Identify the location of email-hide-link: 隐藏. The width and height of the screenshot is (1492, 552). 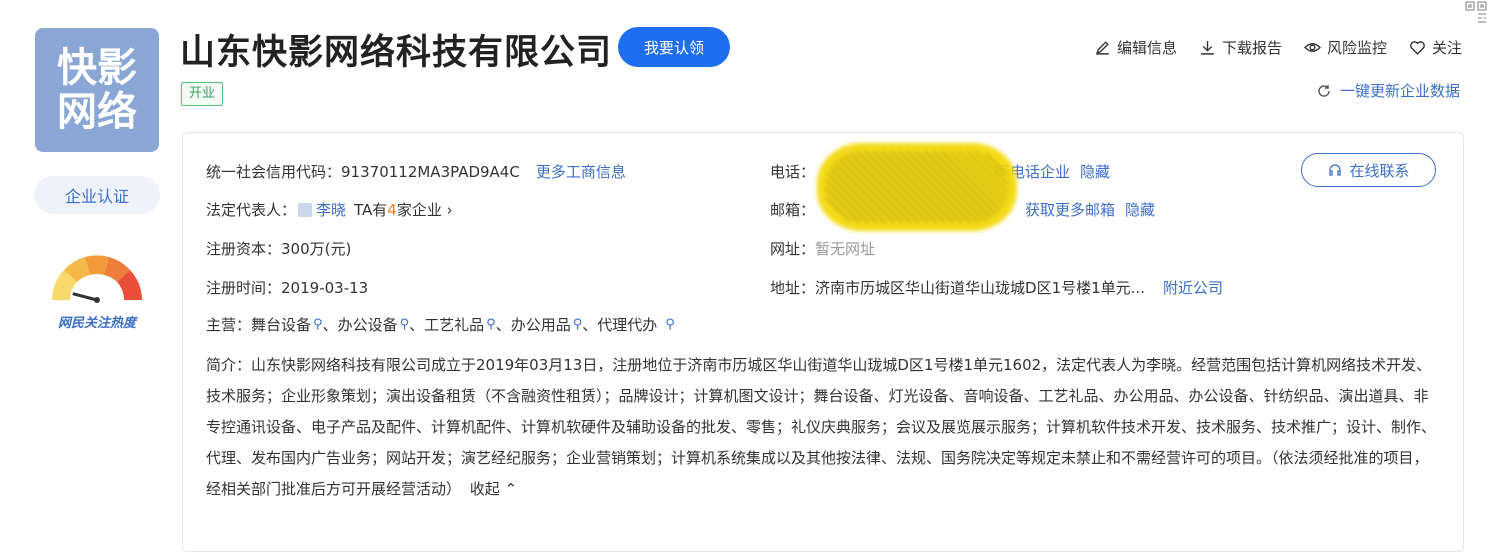
(1140, 209).